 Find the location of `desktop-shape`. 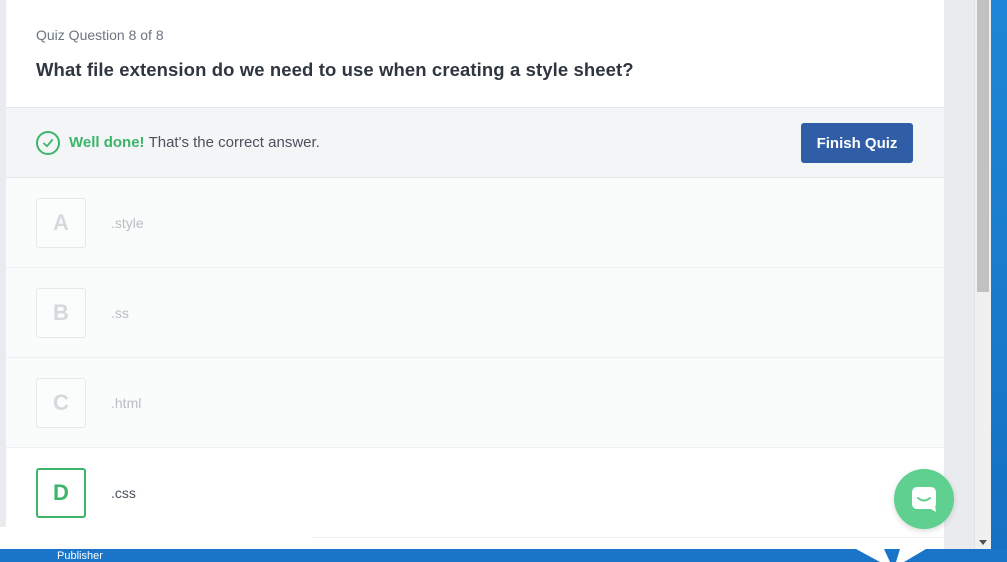

desktop-shape is located at coordinates (891, 555).